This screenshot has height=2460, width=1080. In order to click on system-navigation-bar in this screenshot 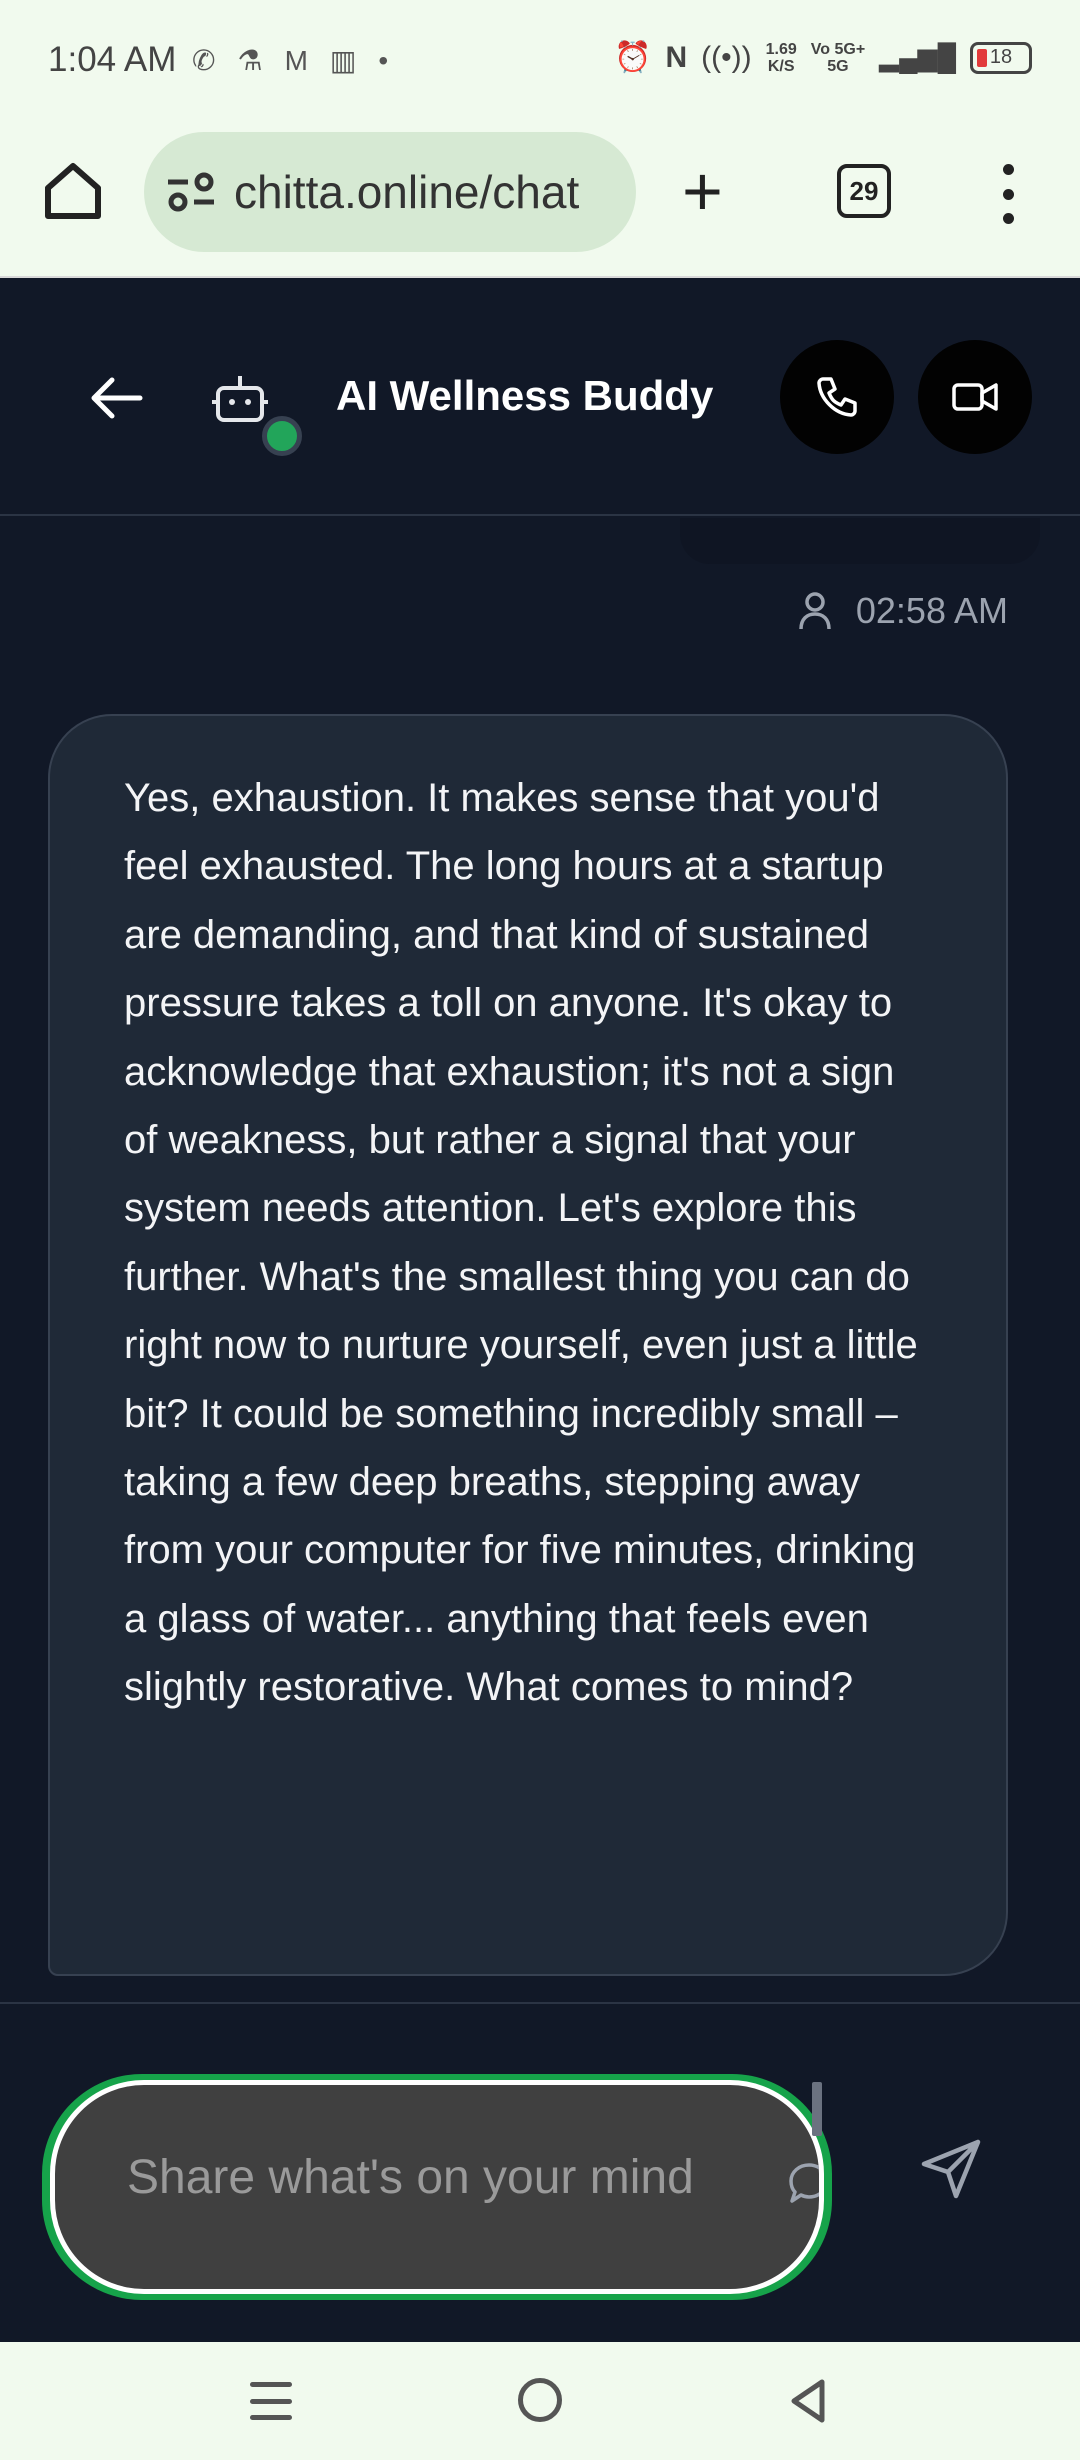, I will do `click(540, 2401)`.